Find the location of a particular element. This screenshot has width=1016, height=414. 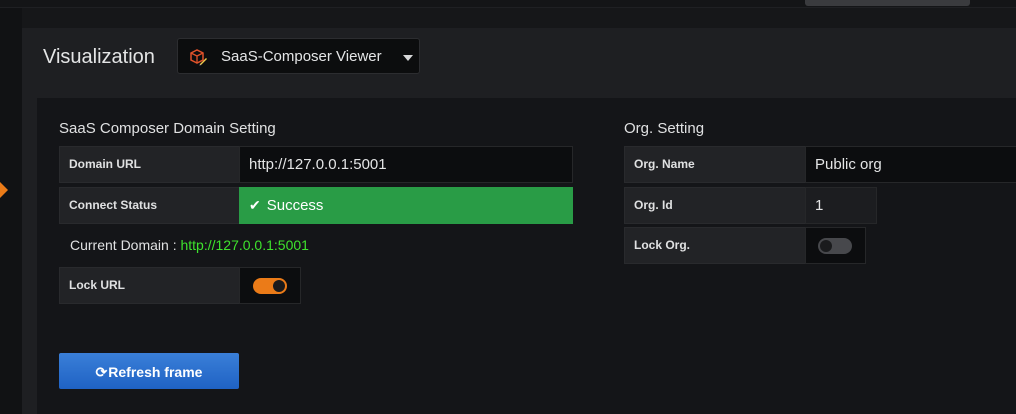

org-name-label: Org. Name is located at coordinates (715, 164).